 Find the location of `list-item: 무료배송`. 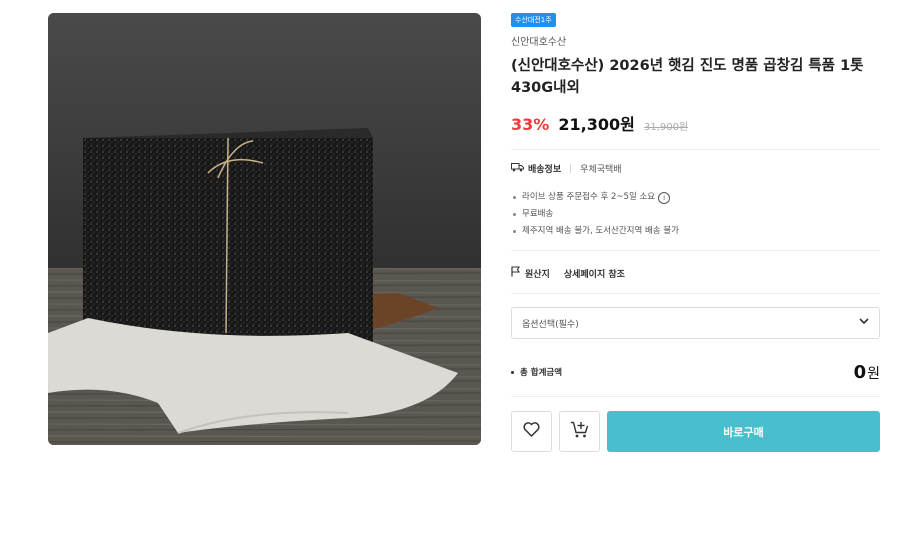

list-item: 무료배송 is located at coordinates (596, 214).